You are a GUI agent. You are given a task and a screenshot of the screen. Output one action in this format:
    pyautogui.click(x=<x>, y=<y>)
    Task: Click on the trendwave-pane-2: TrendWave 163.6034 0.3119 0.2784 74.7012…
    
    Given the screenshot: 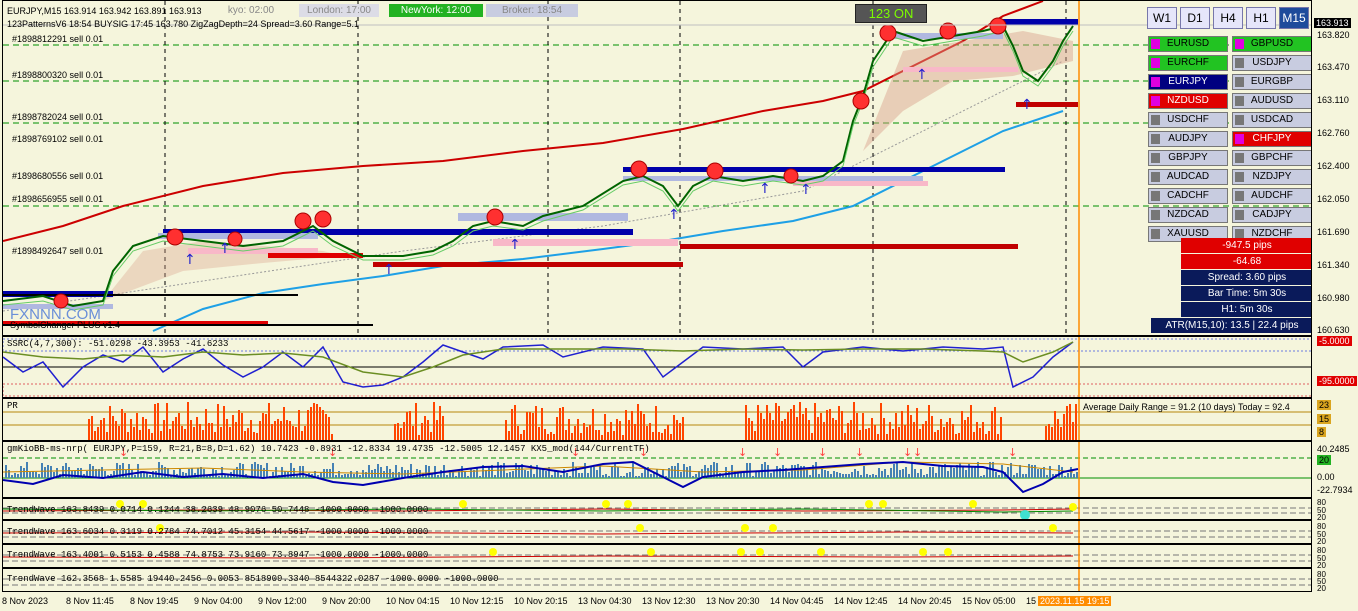 What is the action you would take?
    pyautogui.click(x=657, y=532)
    